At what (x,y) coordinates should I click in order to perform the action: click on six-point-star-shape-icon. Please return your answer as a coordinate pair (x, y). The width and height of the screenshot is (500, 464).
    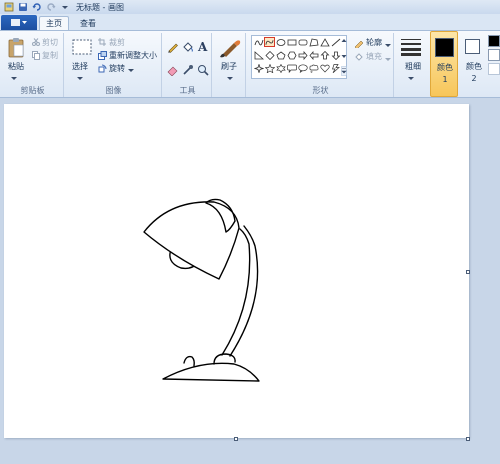
    Looking at the image, I should click on (280, 68).